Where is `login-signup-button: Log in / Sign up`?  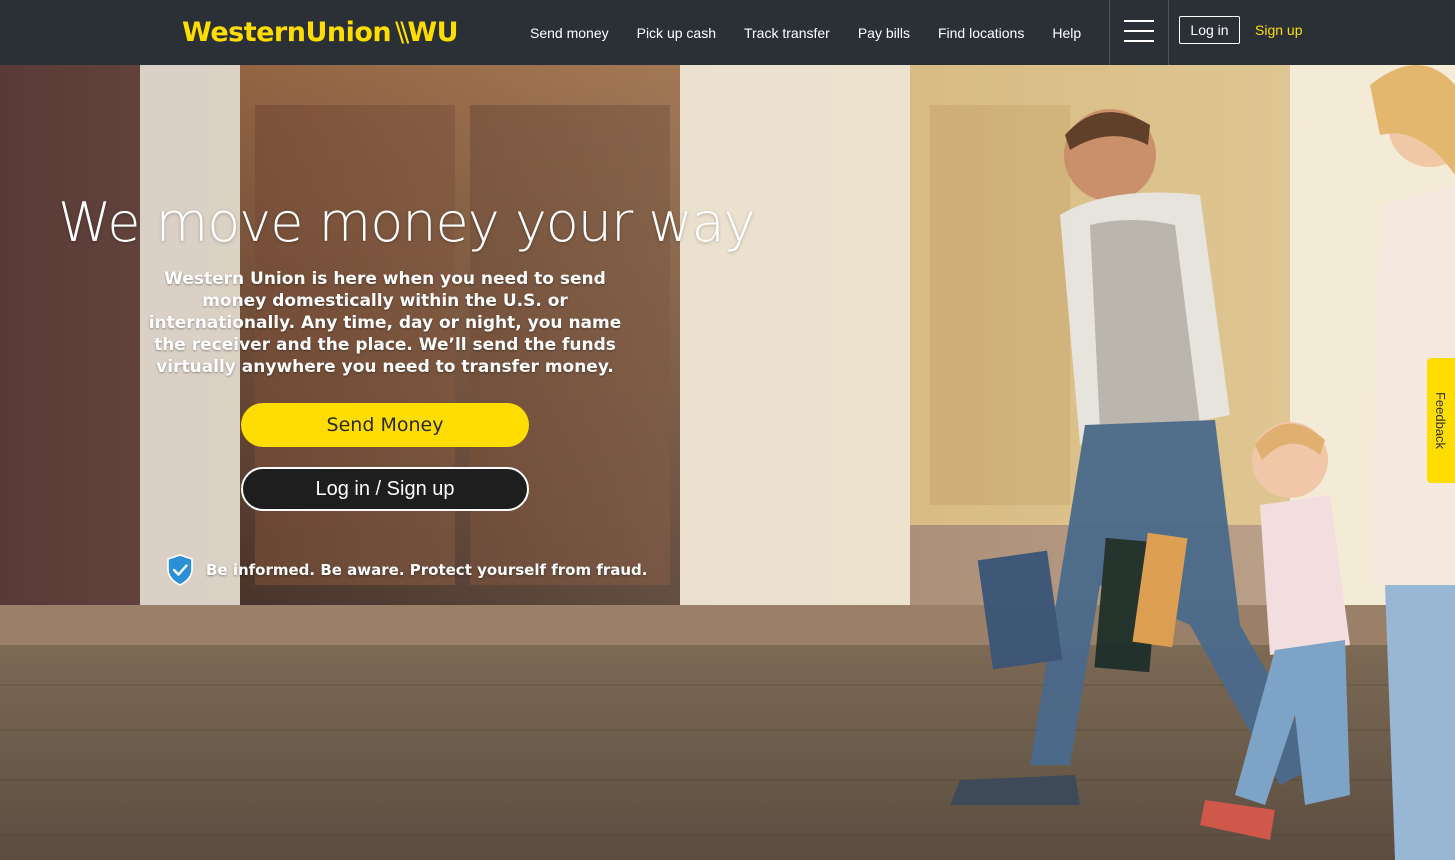 login-signup-button: Log in / Sign up is located at coordinates (385, 489).